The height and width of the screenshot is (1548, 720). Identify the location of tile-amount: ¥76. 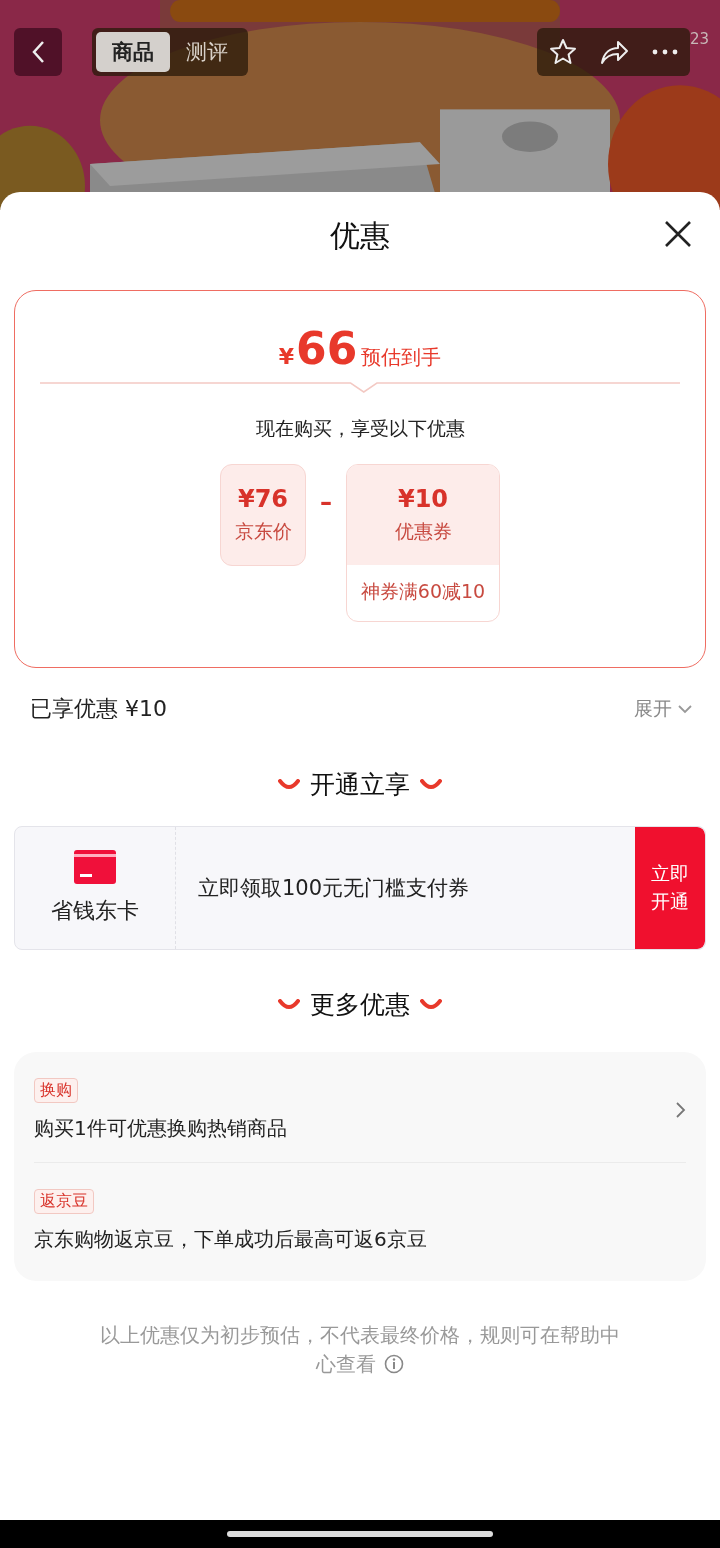
(263, 499).